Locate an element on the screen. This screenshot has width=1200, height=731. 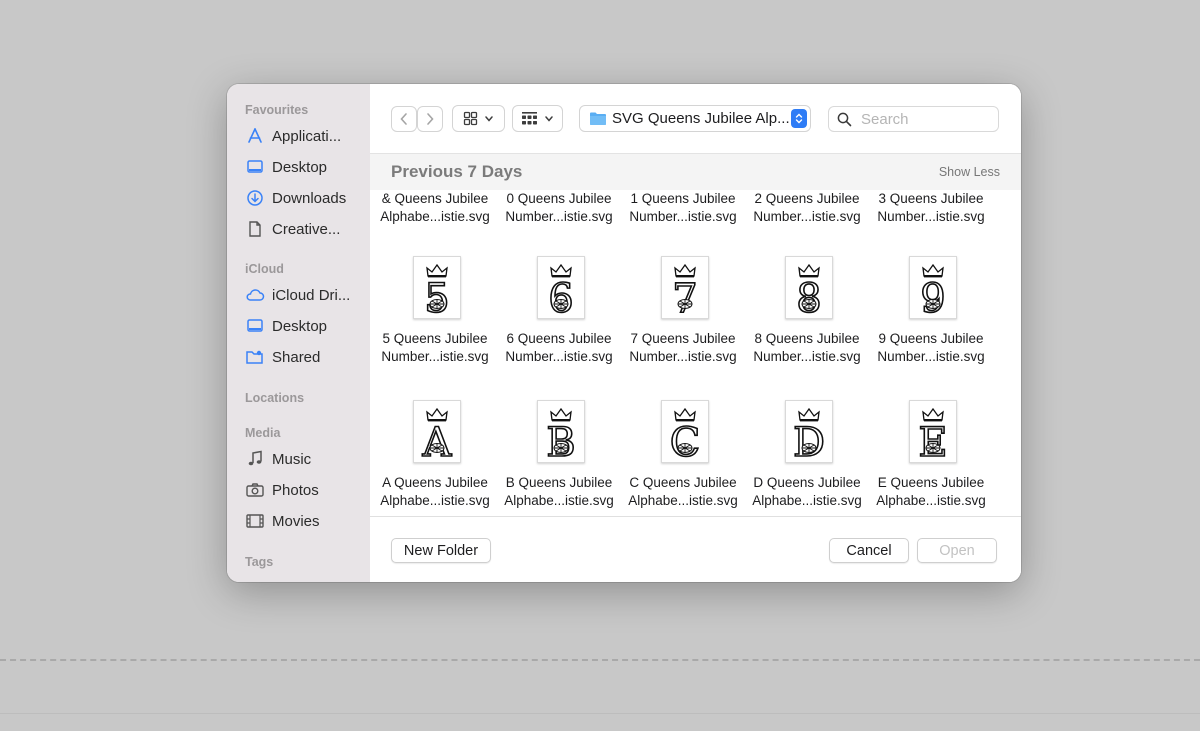
sidebar-item-shared: Shared is located at coordinates (305, 357).